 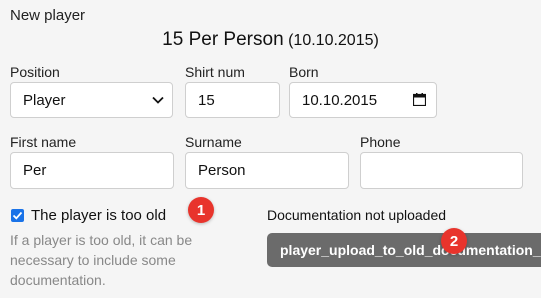 What do you see at coordinates (333, 40) in the screenshot?
I see `player-birthdate-title: (10.10.2015)` at bounding box center [333, 40].